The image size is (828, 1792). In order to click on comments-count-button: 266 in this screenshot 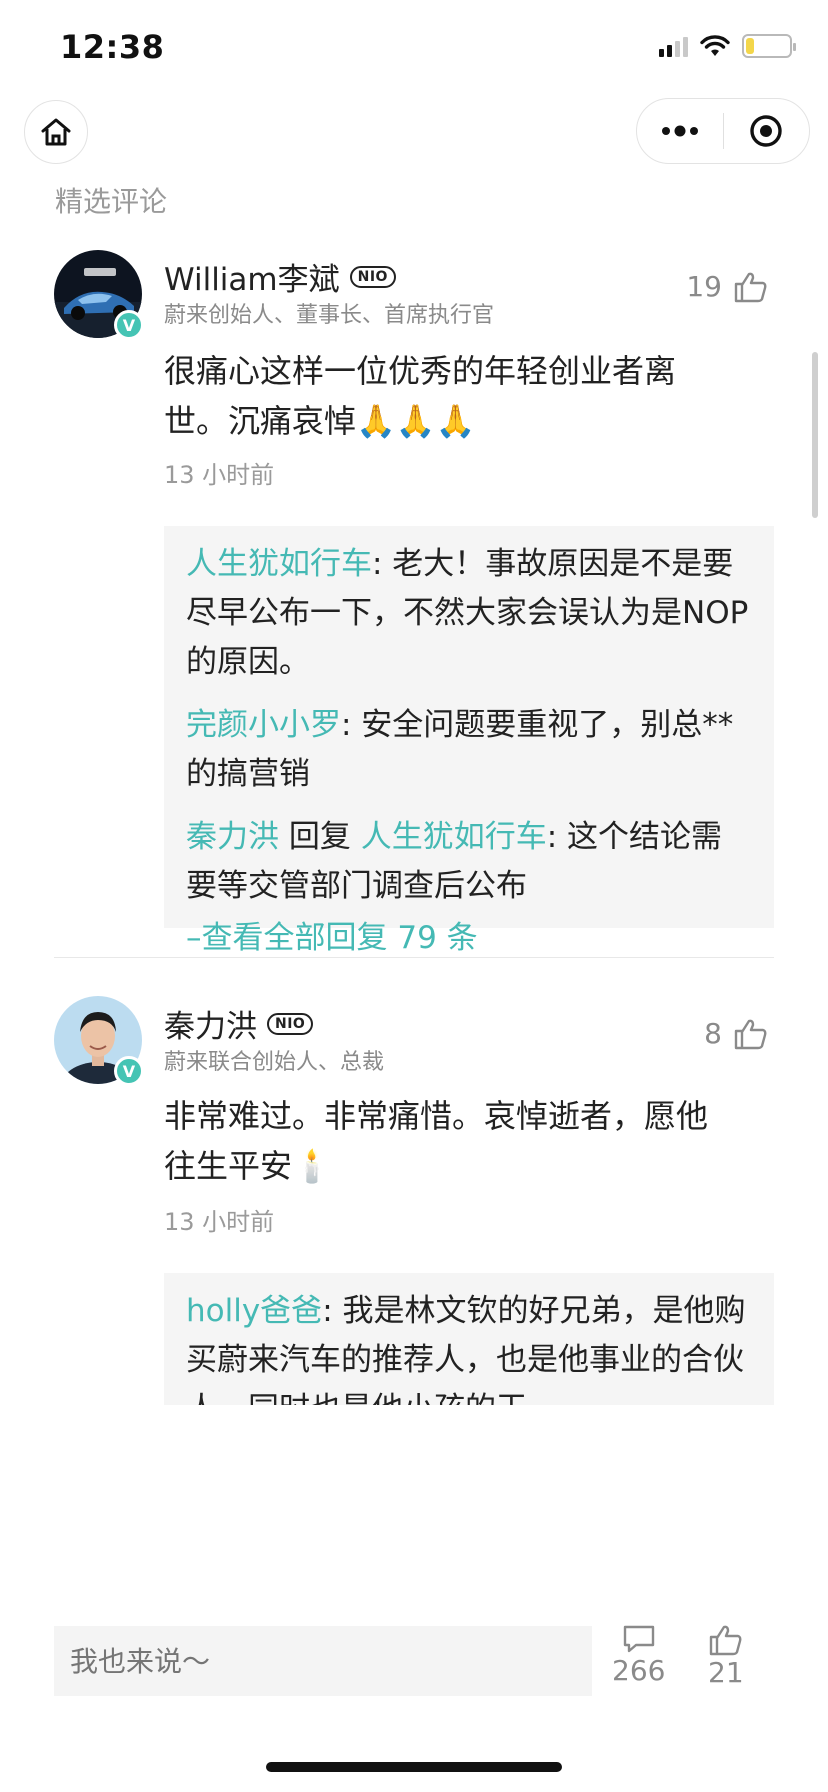, I will do `click(638, 1655)`.